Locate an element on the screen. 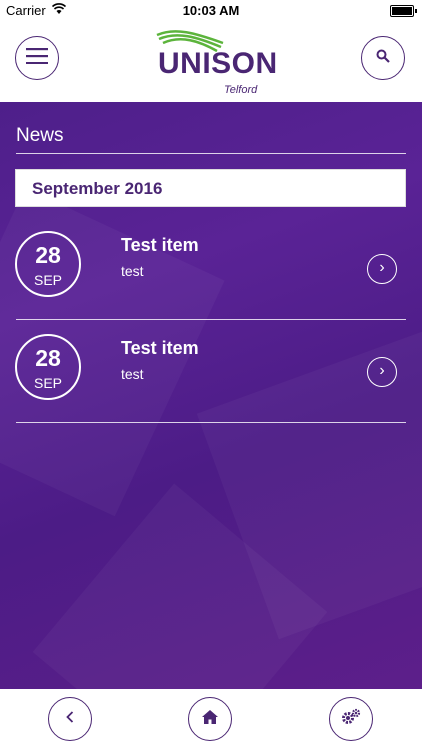  bottom-toolbar is located at coordinates (211, 719).